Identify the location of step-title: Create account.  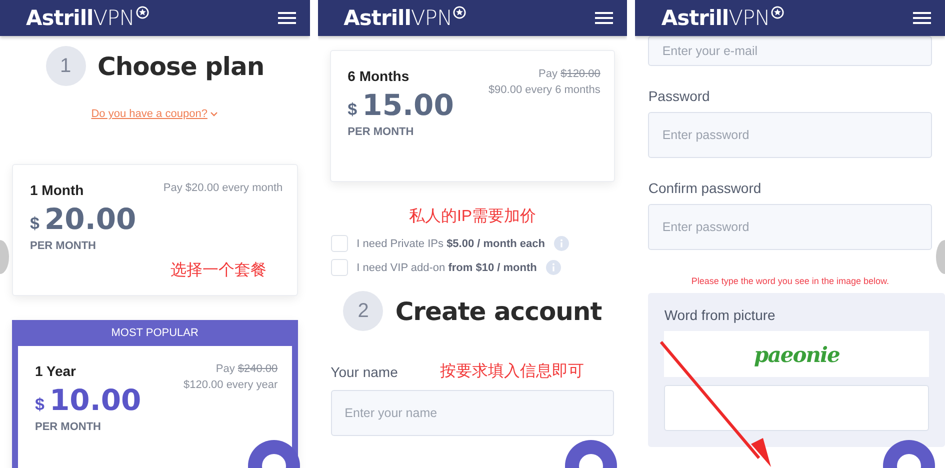
(498, 311).